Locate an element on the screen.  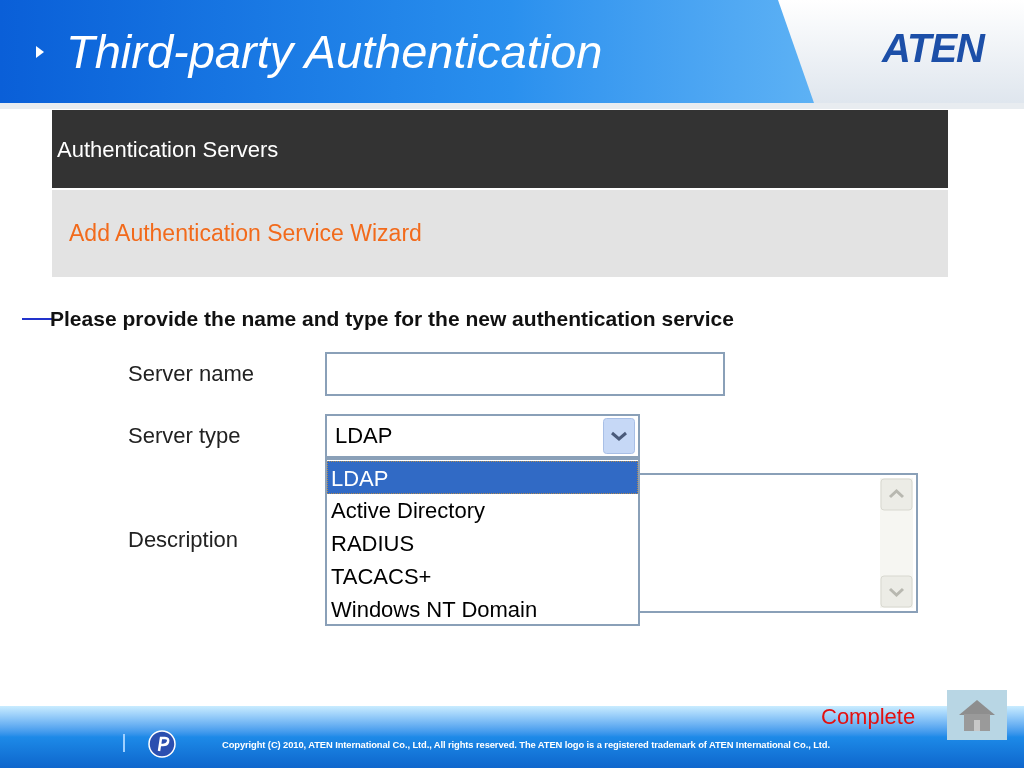
instruction-text: Please provide the name and type for the new authentication service is located at coordinates (392, 319).